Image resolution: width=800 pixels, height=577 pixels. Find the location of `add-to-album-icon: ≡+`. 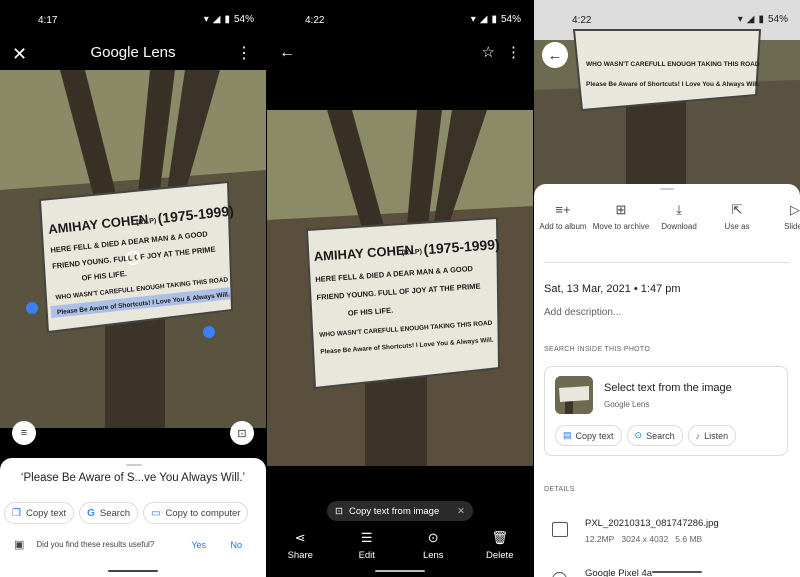

add-to-album-icon: ≡+ is located at coordinates (563, 209).